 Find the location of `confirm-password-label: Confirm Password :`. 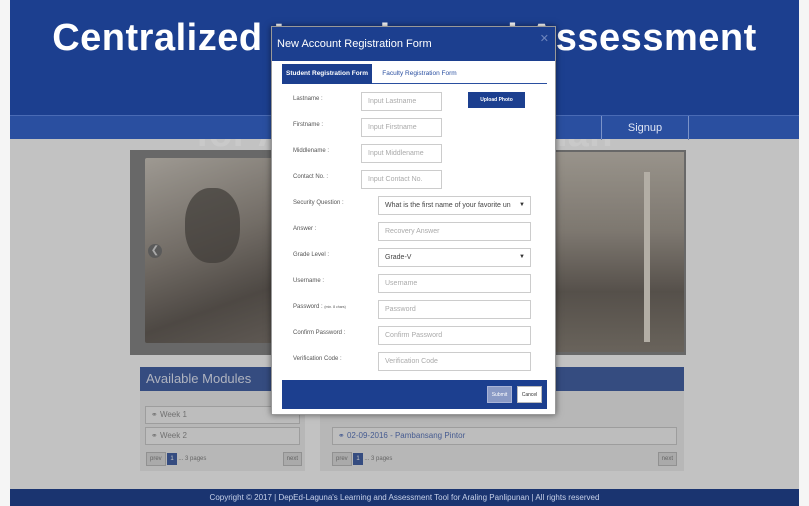

confirm-password-label: Confirm Password : is located at coordinates (319, 333).